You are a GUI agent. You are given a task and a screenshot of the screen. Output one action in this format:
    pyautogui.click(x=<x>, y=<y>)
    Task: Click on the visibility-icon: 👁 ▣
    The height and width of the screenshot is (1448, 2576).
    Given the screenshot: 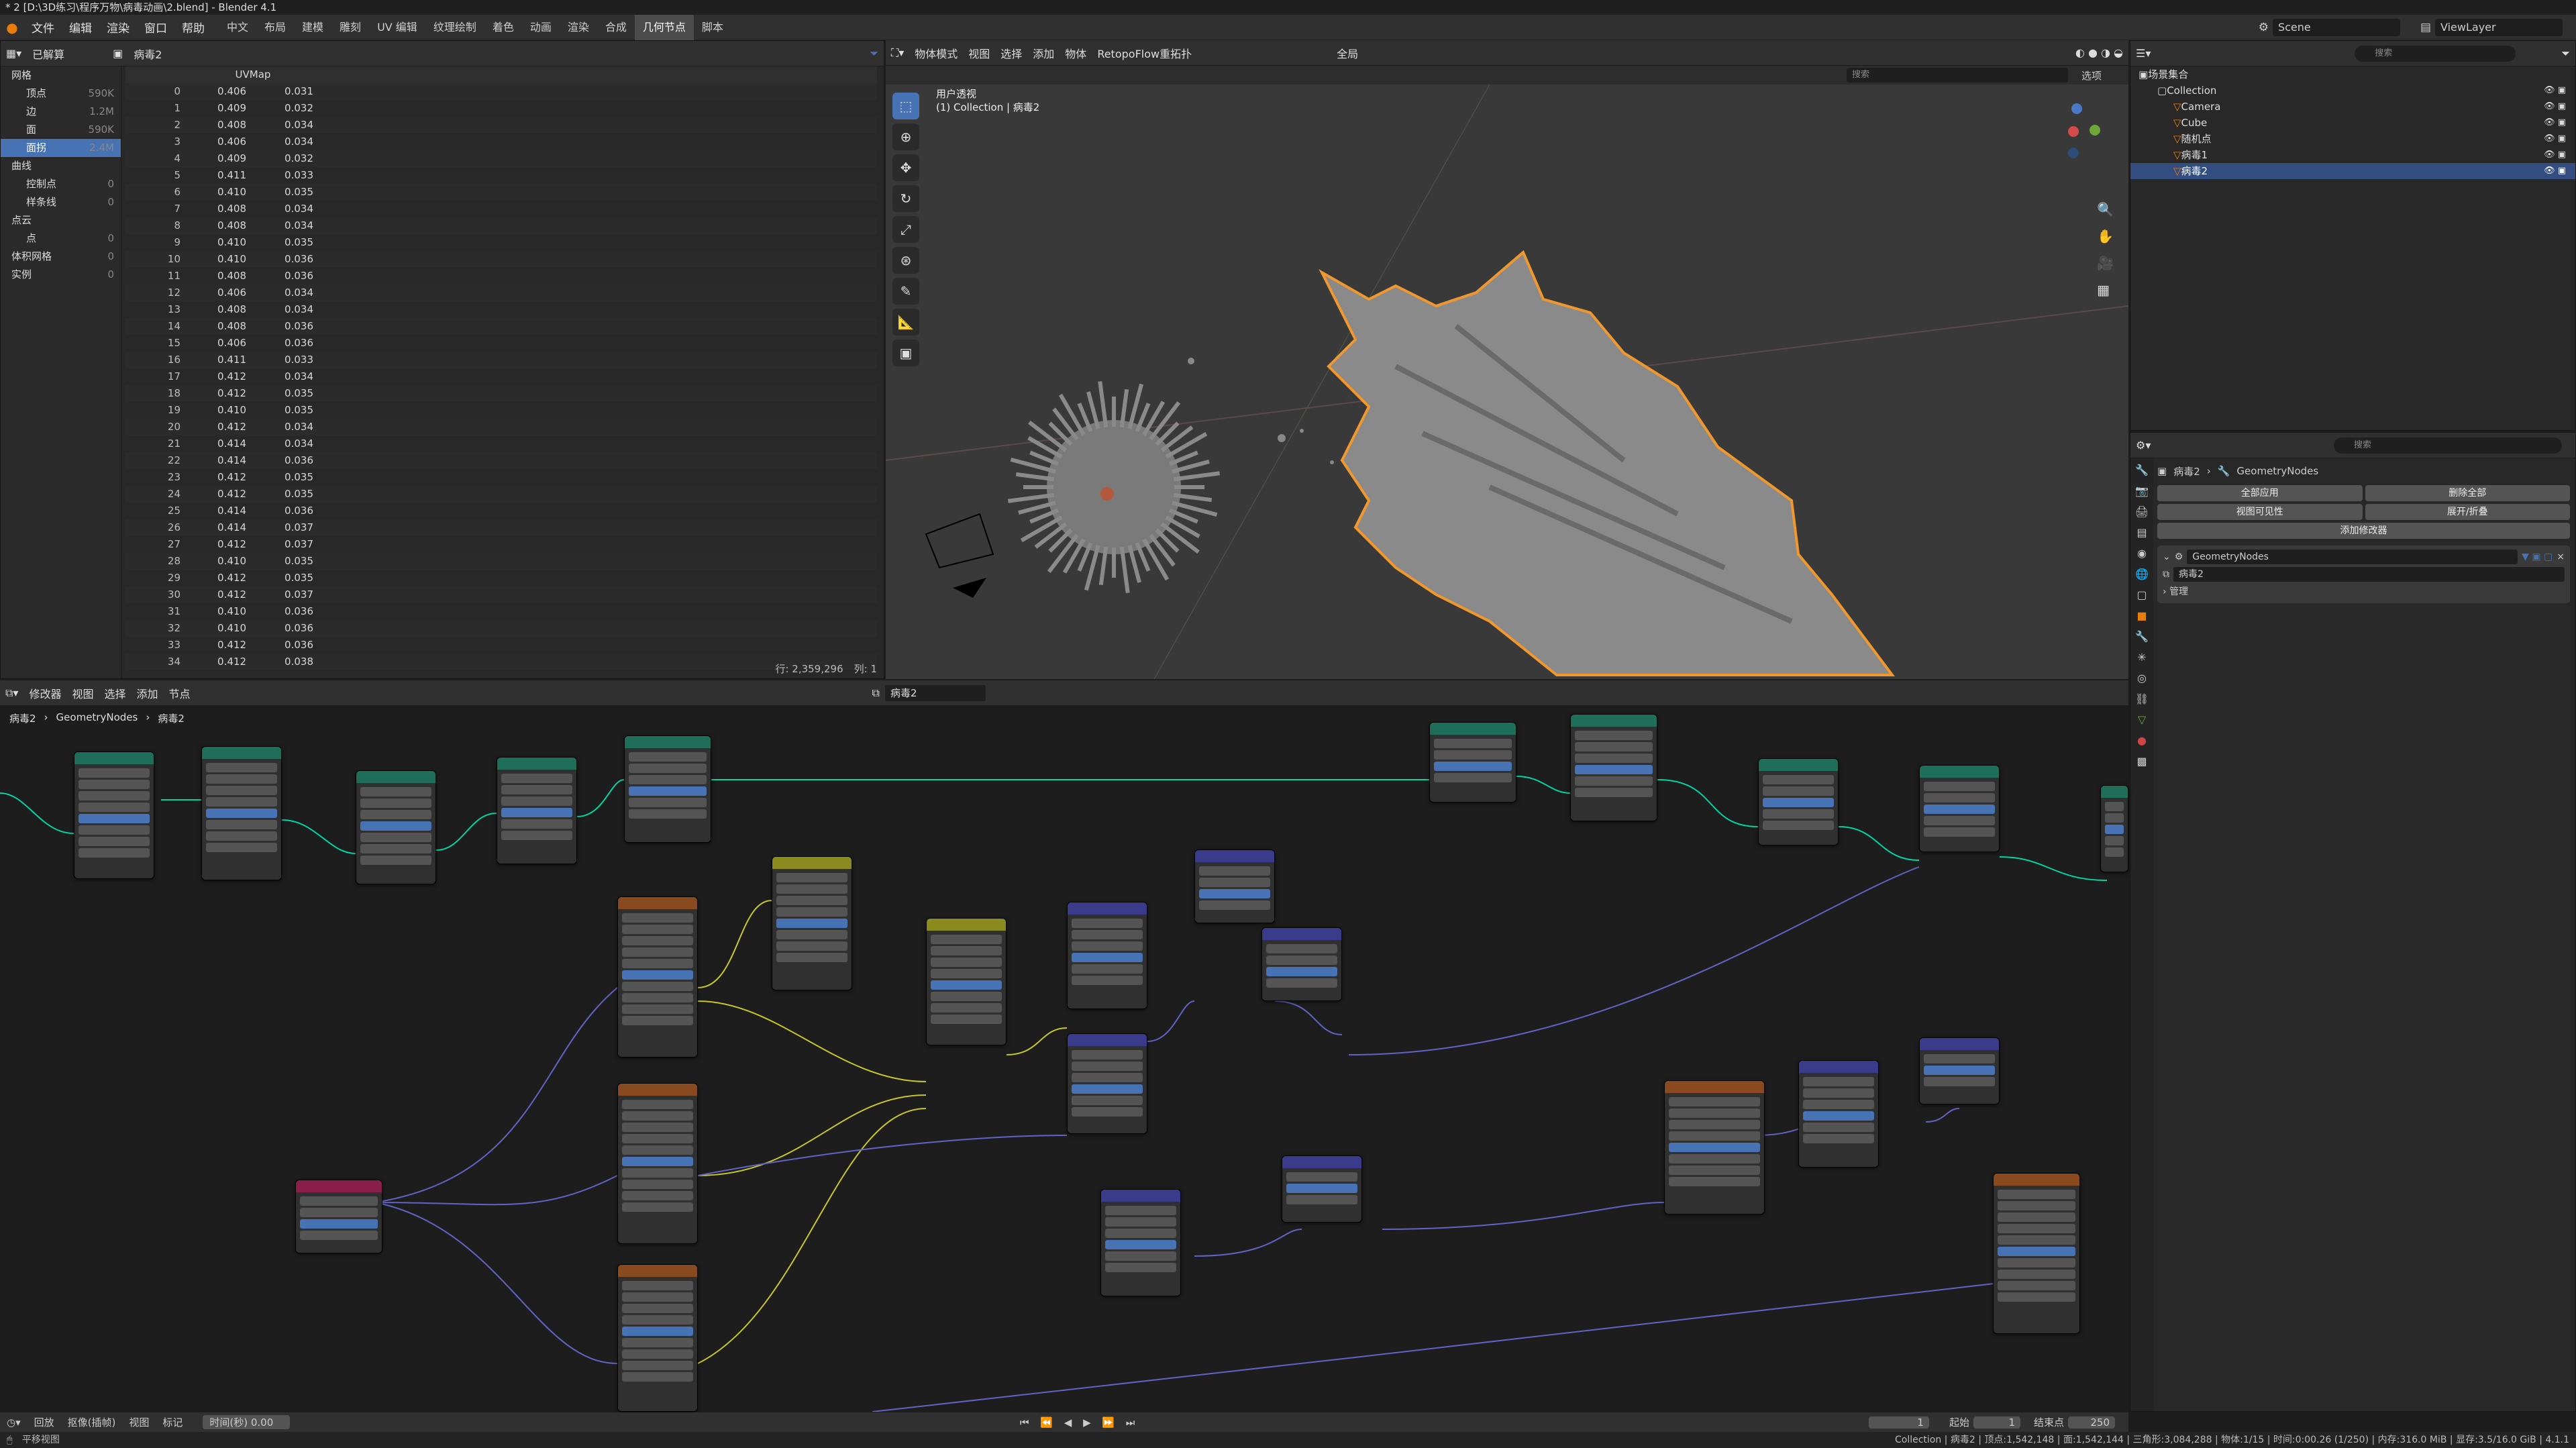 What is the action you would take?
    pyautogui.click(x=2555, y=139)
    